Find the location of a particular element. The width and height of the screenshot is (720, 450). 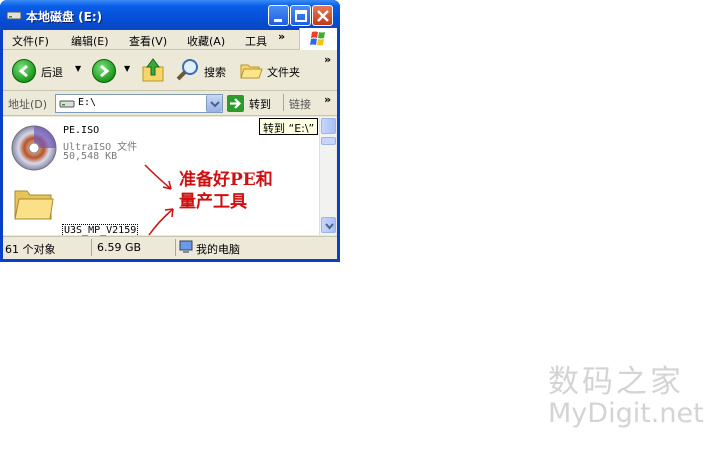

toolbar-overflow-chevron: » is located at coordinates (327, 59).